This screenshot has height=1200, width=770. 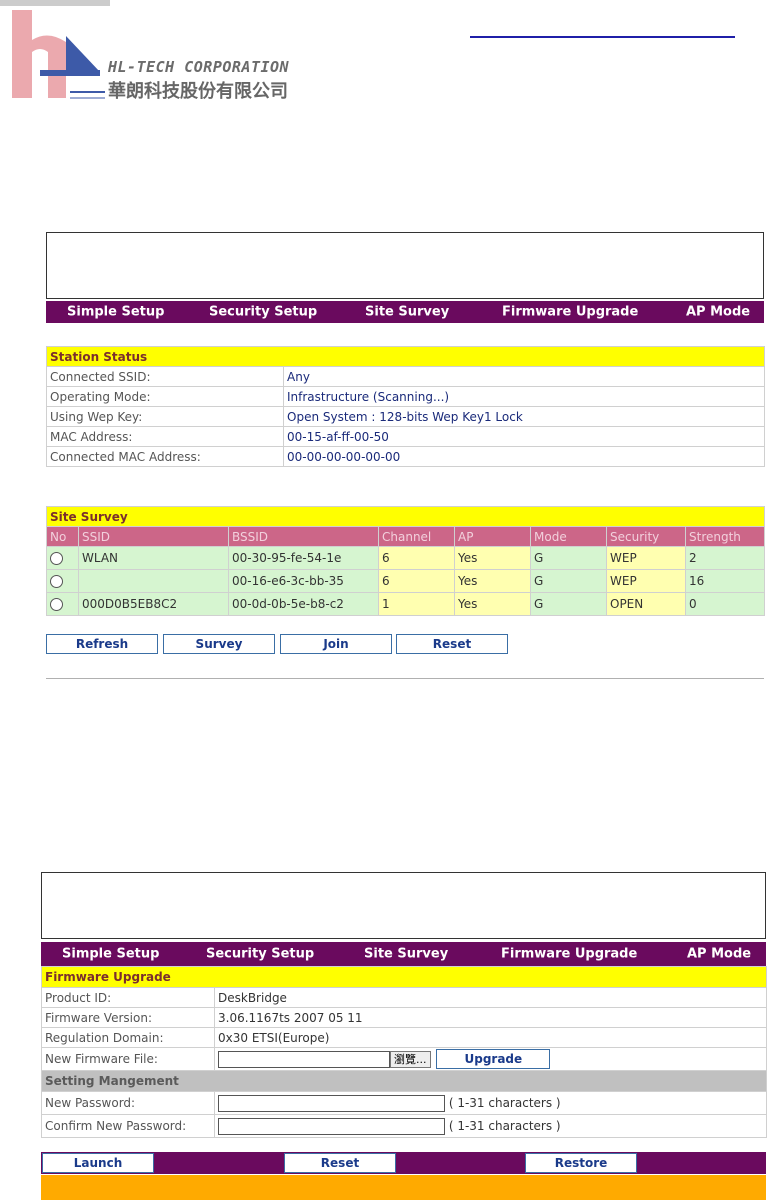 What do you see at coordinates (602, 37) in the screenshot?
I see `header-link-underline` at bounding box center [602, 37].